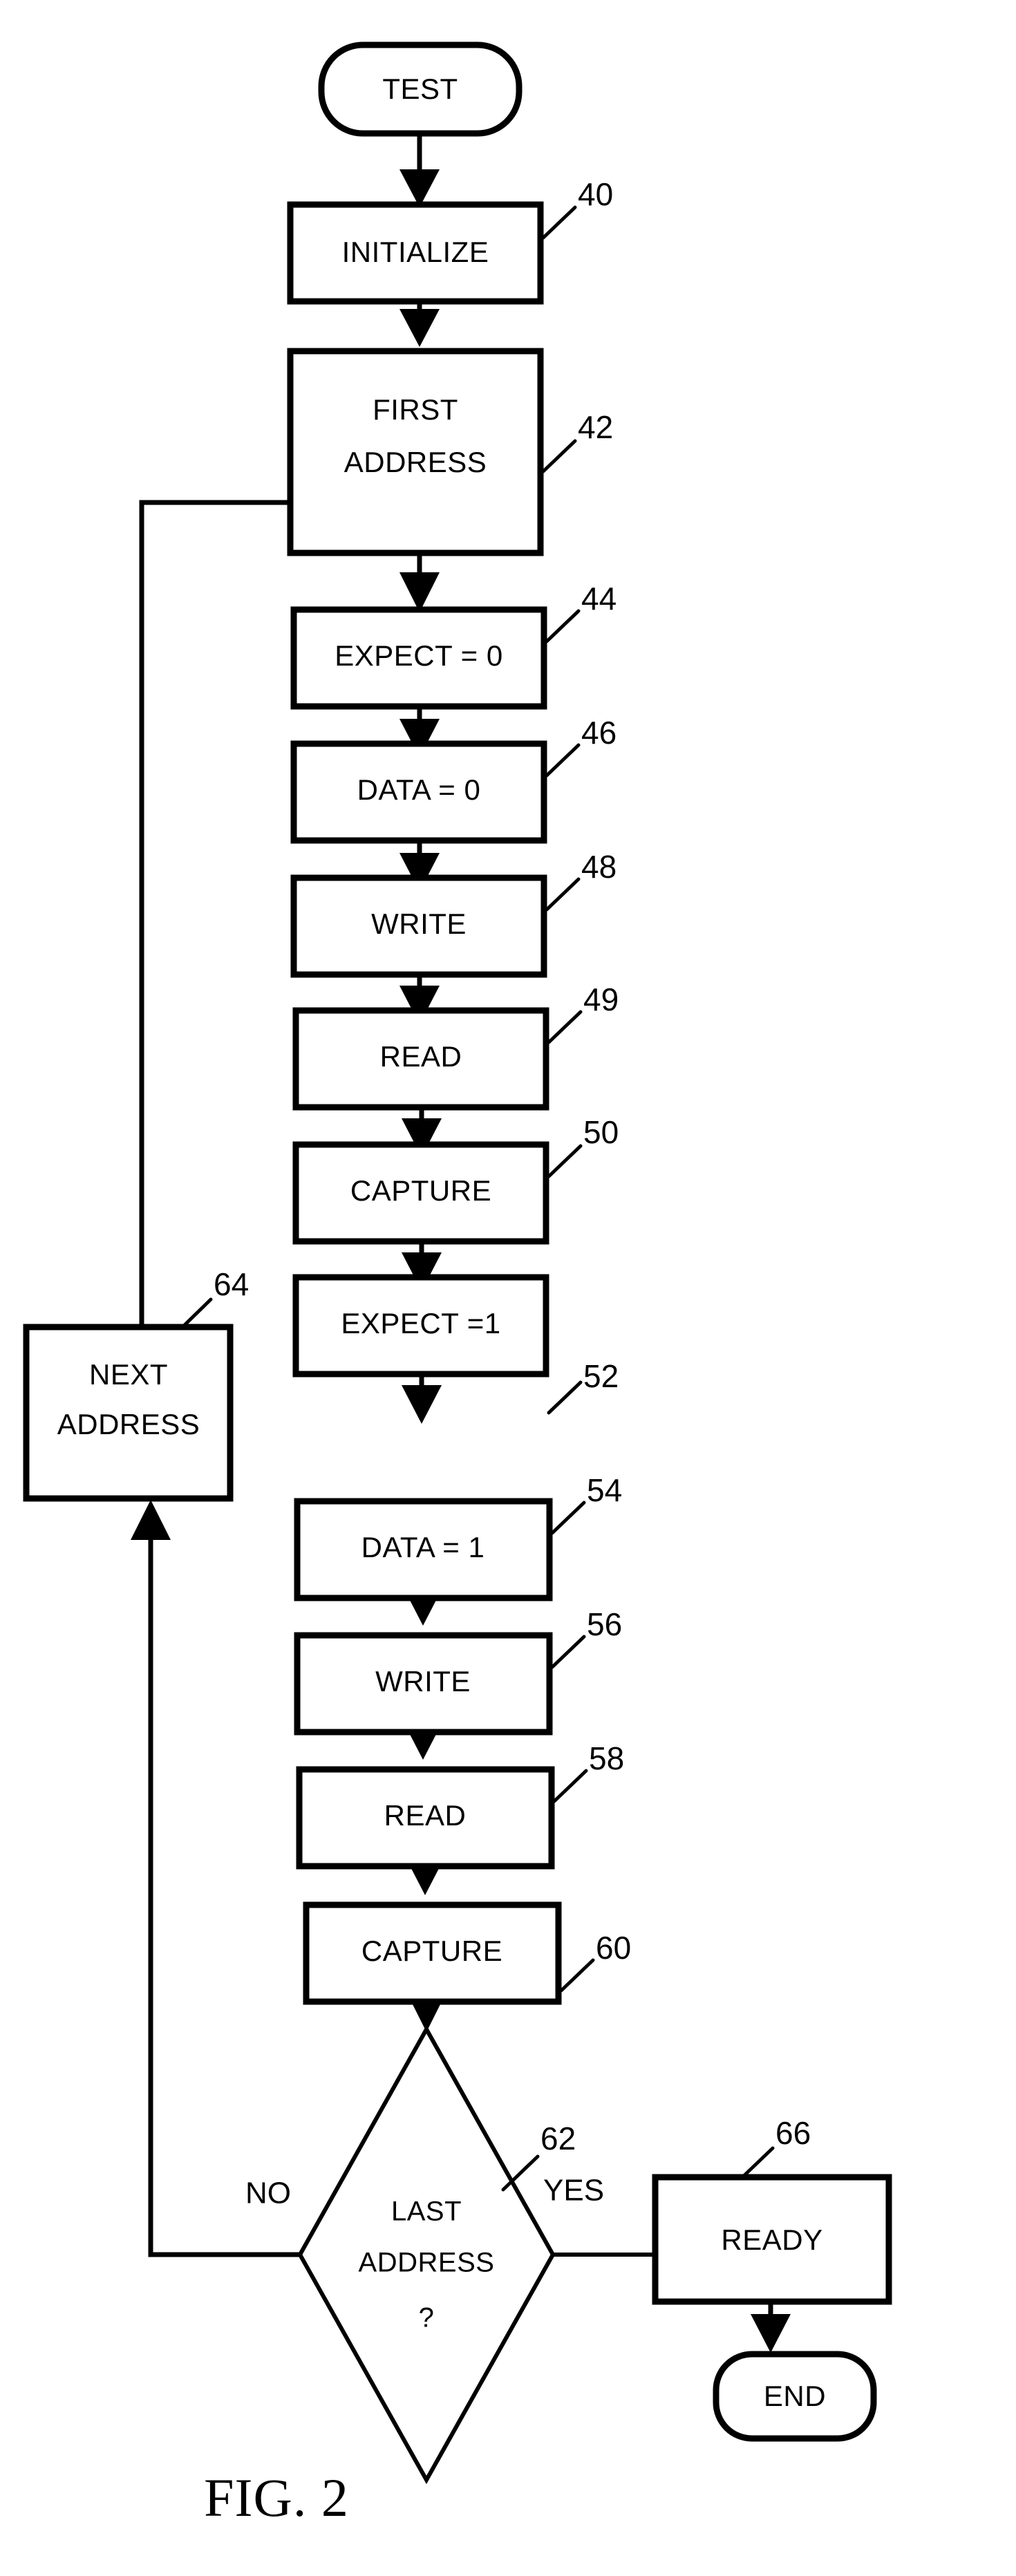  I want to click on node-data-1: DATA = 1, so click(424, 1549).